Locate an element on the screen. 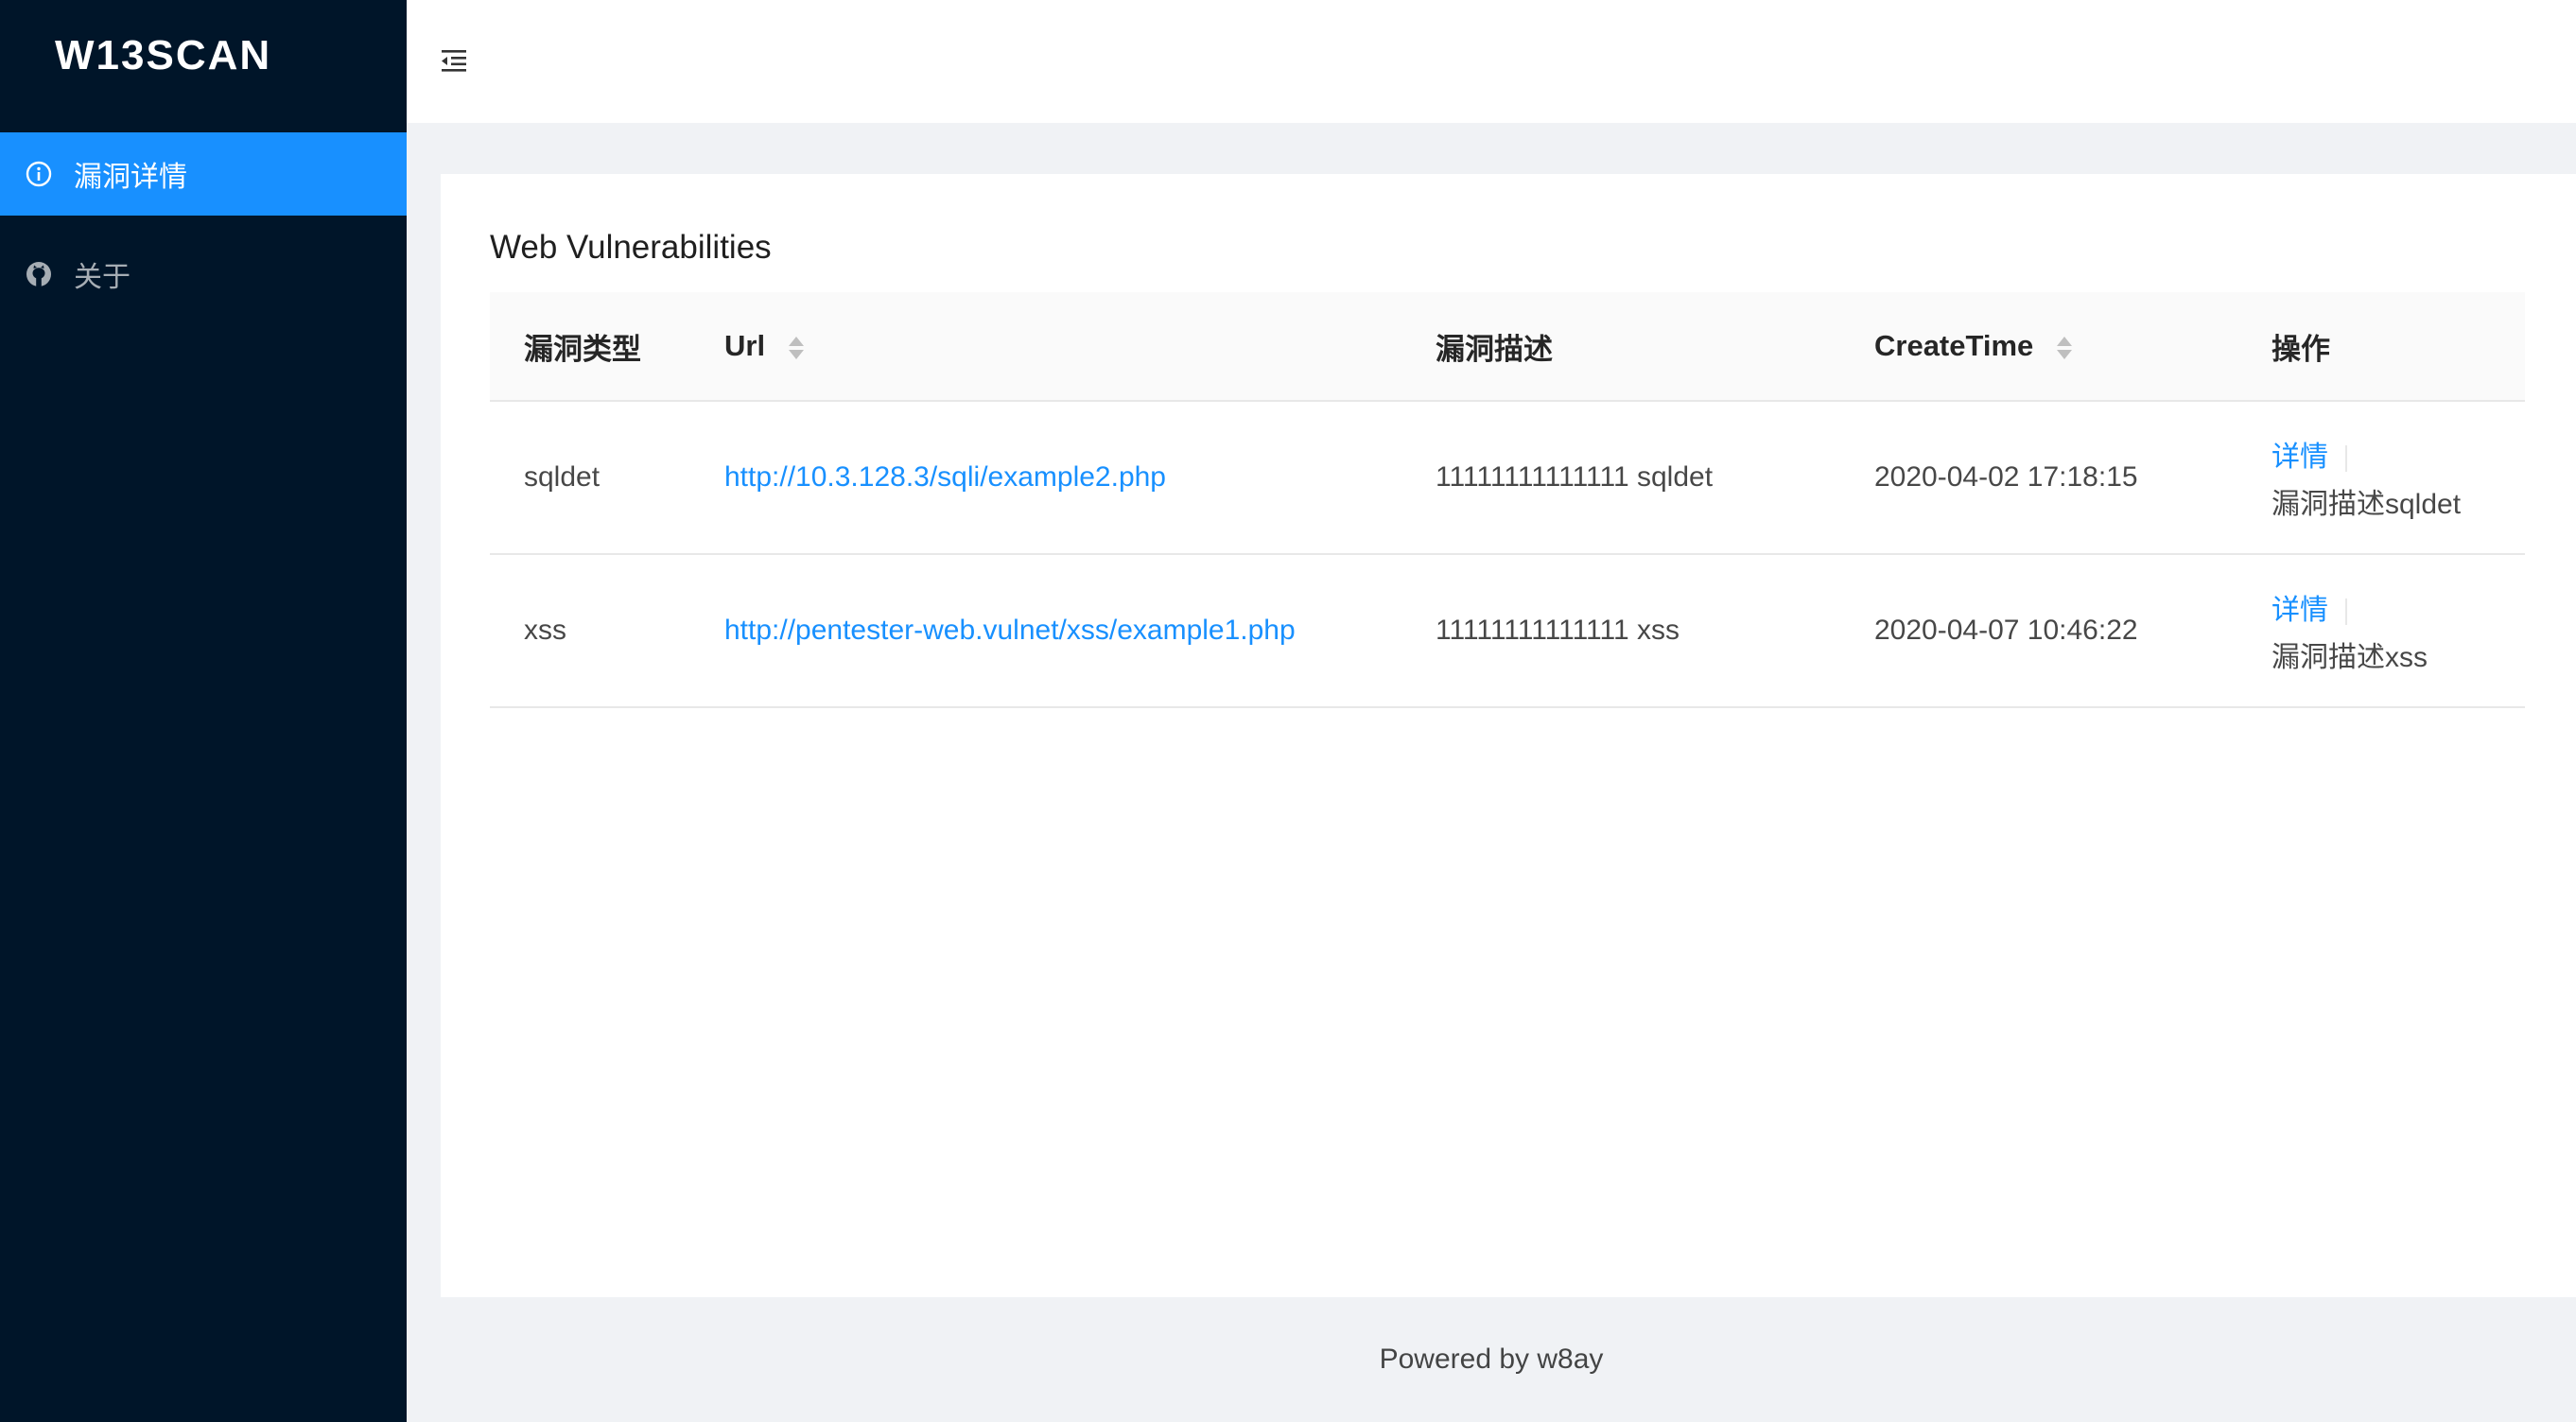 This screenshot has width=2576, height=1422. action-description: 漏洞描述sqldet is located at coordinates (2366, 504).